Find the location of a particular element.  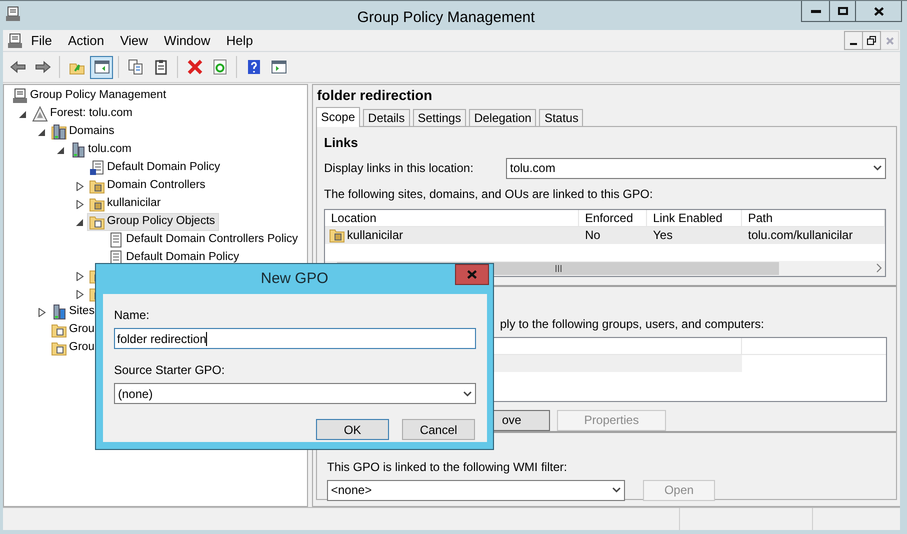

field-label: Source Starter GPO: is located at coordinates (170, 370).